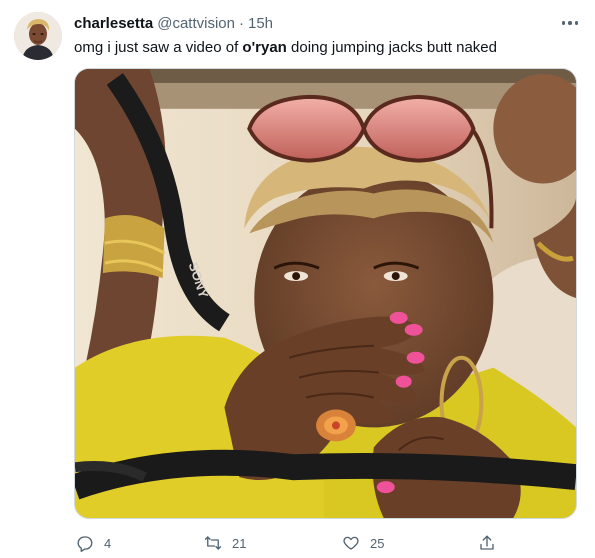 Image resolution: width=595 pixels, height=558 pixels. Describe the element at coordinates (363, 543) in the screenshot. I see `like-button: 25` at that location.